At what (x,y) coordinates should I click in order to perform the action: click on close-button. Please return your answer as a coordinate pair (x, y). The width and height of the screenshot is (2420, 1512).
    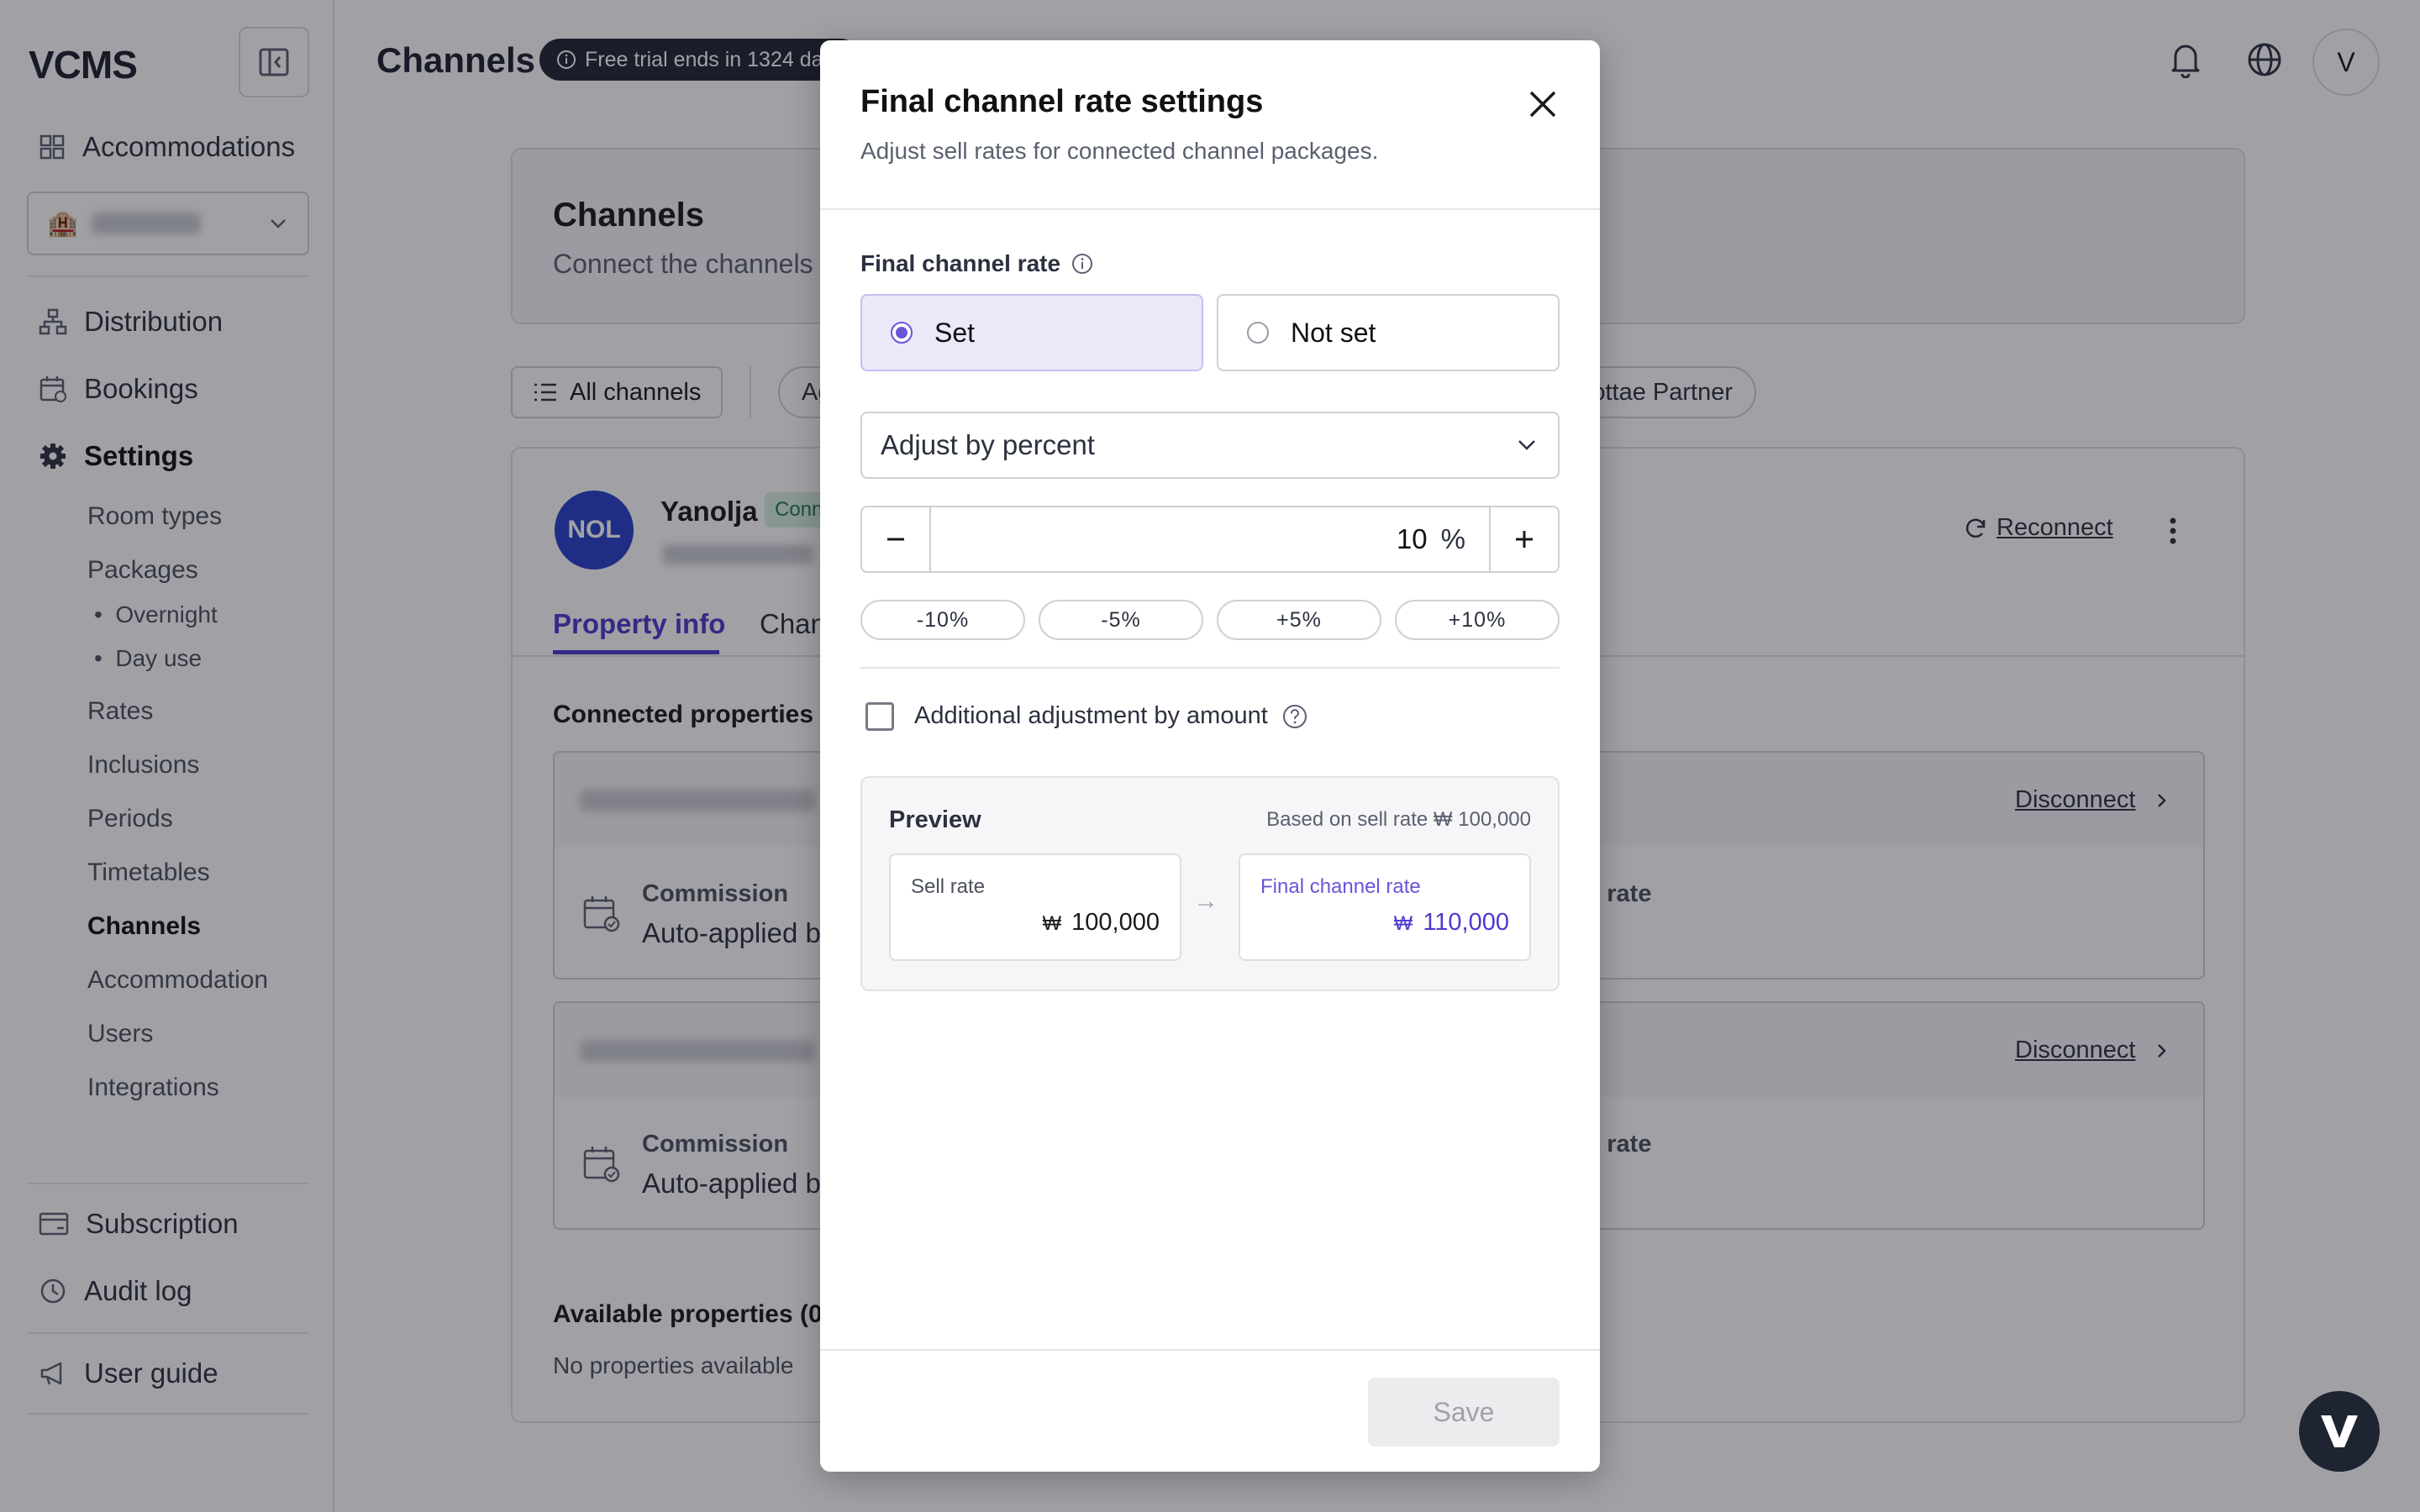
    Looking at the image, I should click on (1542, 104).